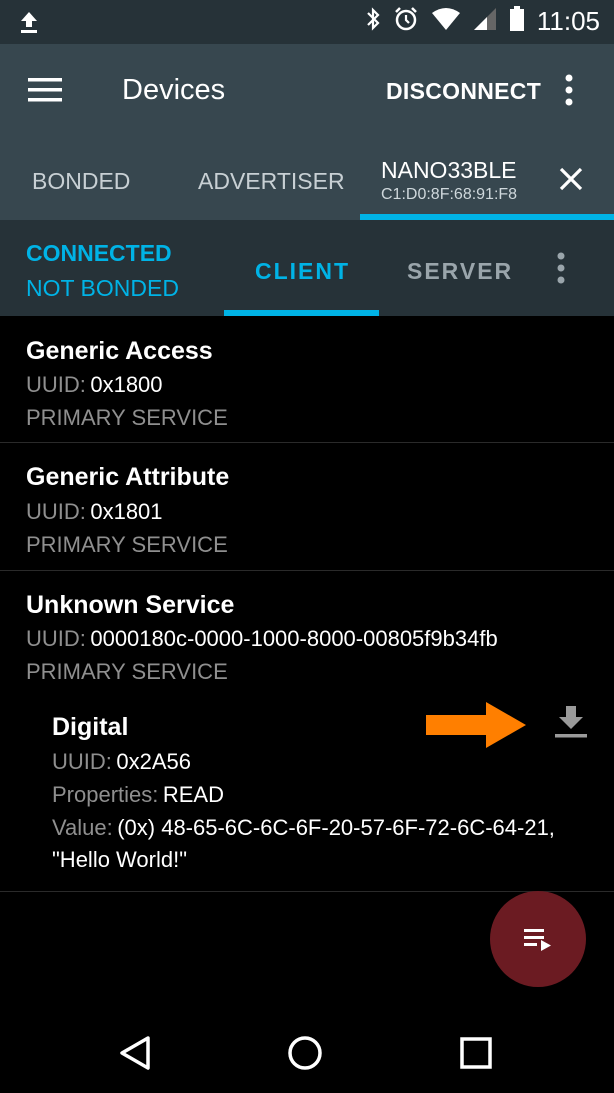 This screenshot has width=614, height=1093. What do you see at coordinates (81, 181) in the screenshot?
I see `tab-bonded: BONDED` at bounding box center [81, 181].